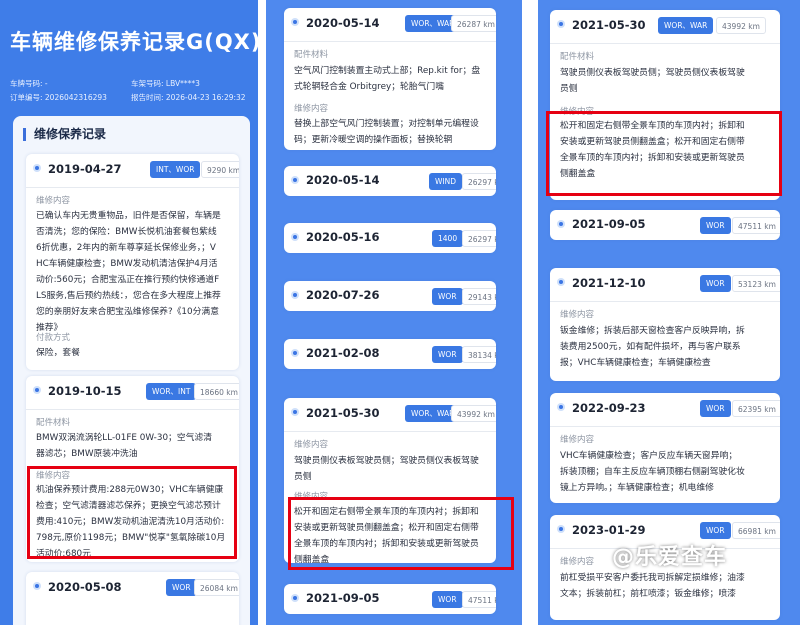  Describe the element at coordinates (343, 237) in the screenshot. I see `record-date: 2020-05-16` at that location.